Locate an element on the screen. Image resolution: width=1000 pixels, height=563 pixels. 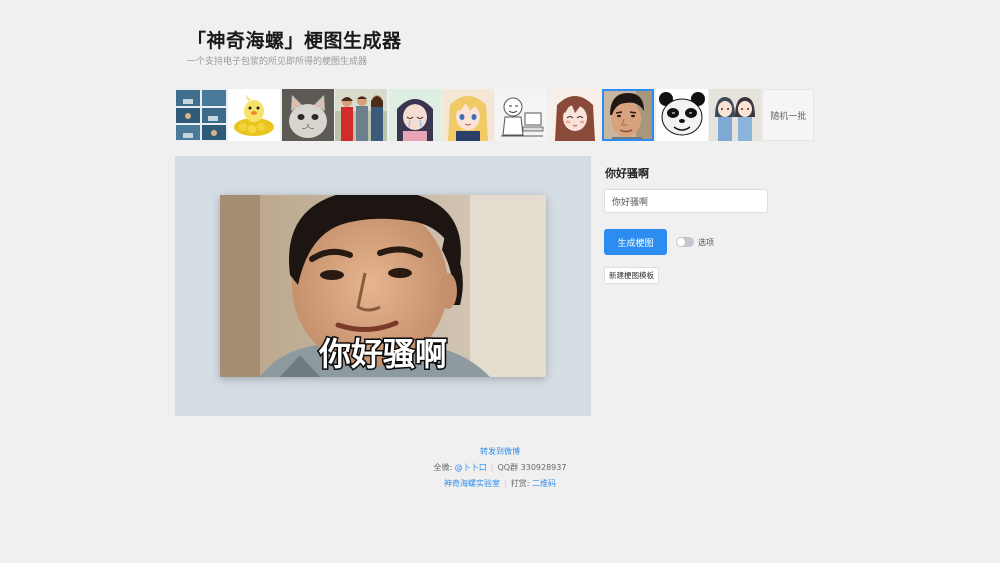
options-toggle is located at coordinates (685, 242).